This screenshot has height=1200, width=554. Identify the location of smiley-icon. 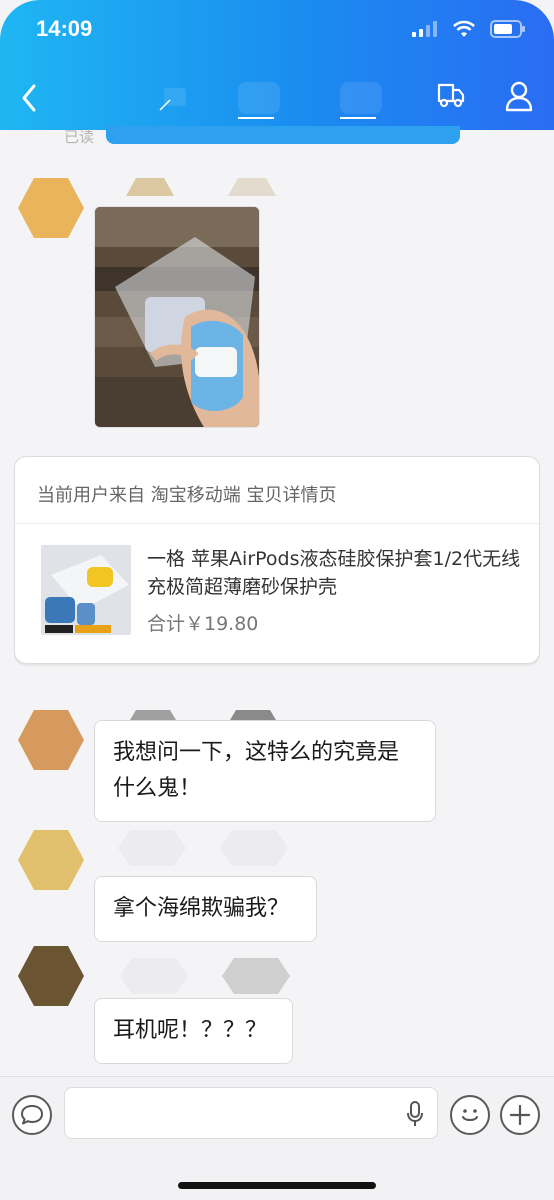
(470, 1115).